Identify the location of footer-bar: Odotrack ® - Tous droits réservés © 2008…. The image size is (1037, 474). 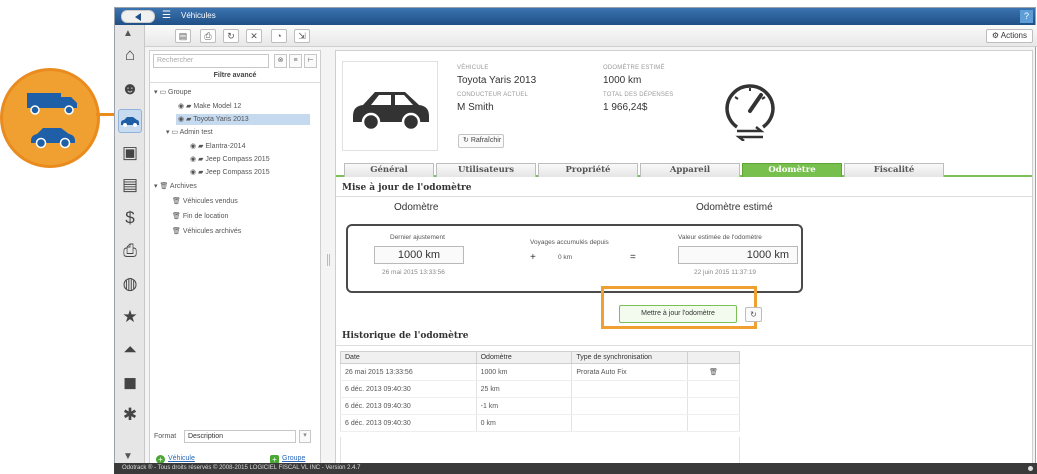
(575, 468).